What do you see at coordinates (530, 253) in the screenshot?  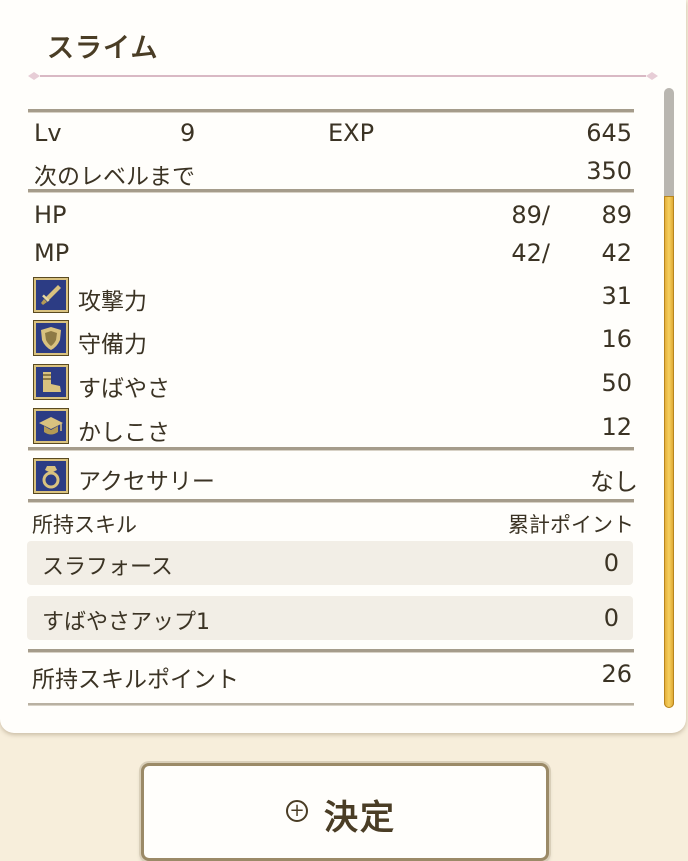 I see `mp-current: 42/` at bounding box center [530, 253].